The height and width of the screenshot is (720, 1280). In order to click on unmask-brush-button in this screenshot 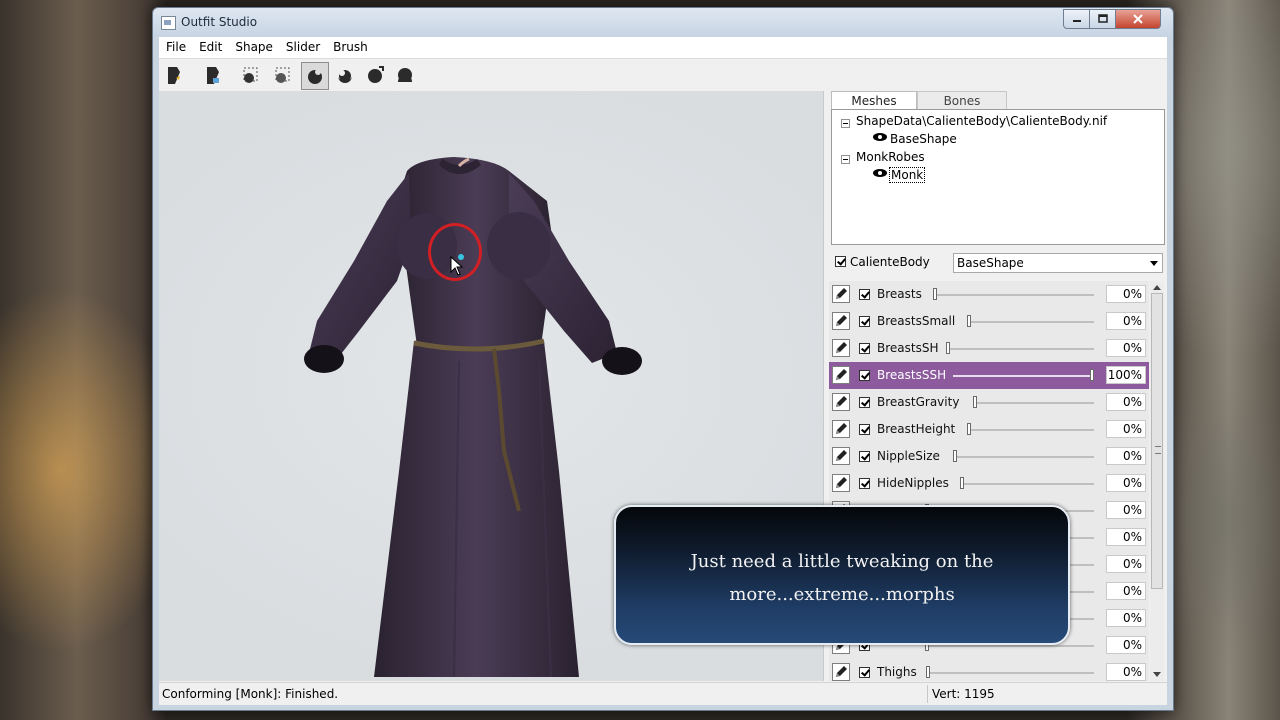, I will do `click(283, 75)`.